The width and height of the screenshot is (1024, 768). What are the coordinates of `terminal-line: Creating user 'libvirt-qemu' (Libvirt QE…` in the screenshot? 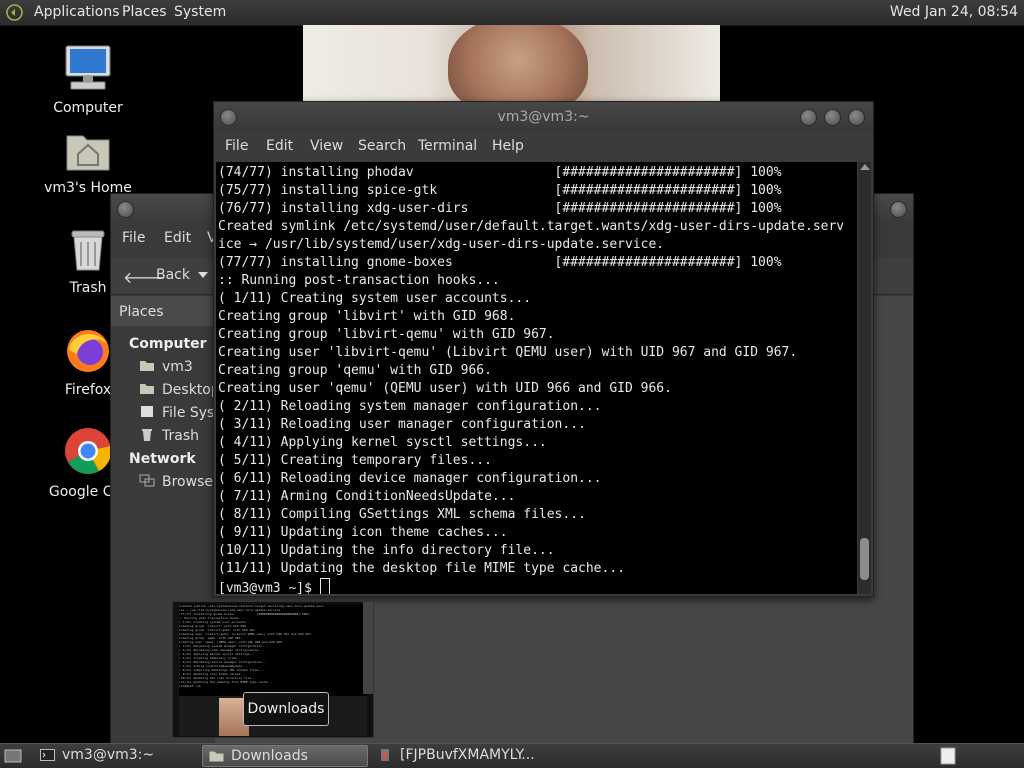 It's located at (508, 352).